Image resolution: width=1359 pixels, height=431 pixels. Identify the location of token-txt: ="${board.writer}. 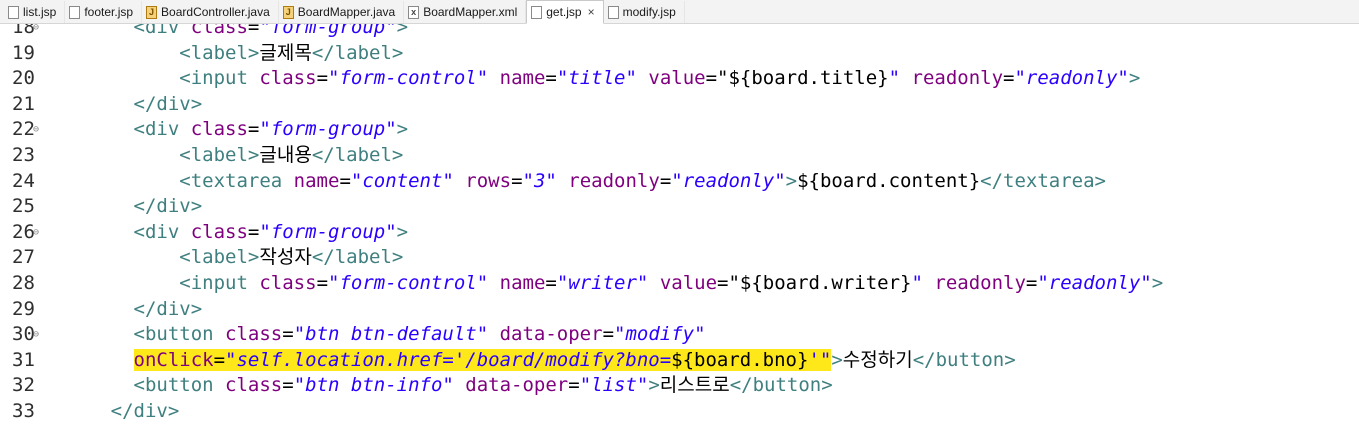
(814, 283).